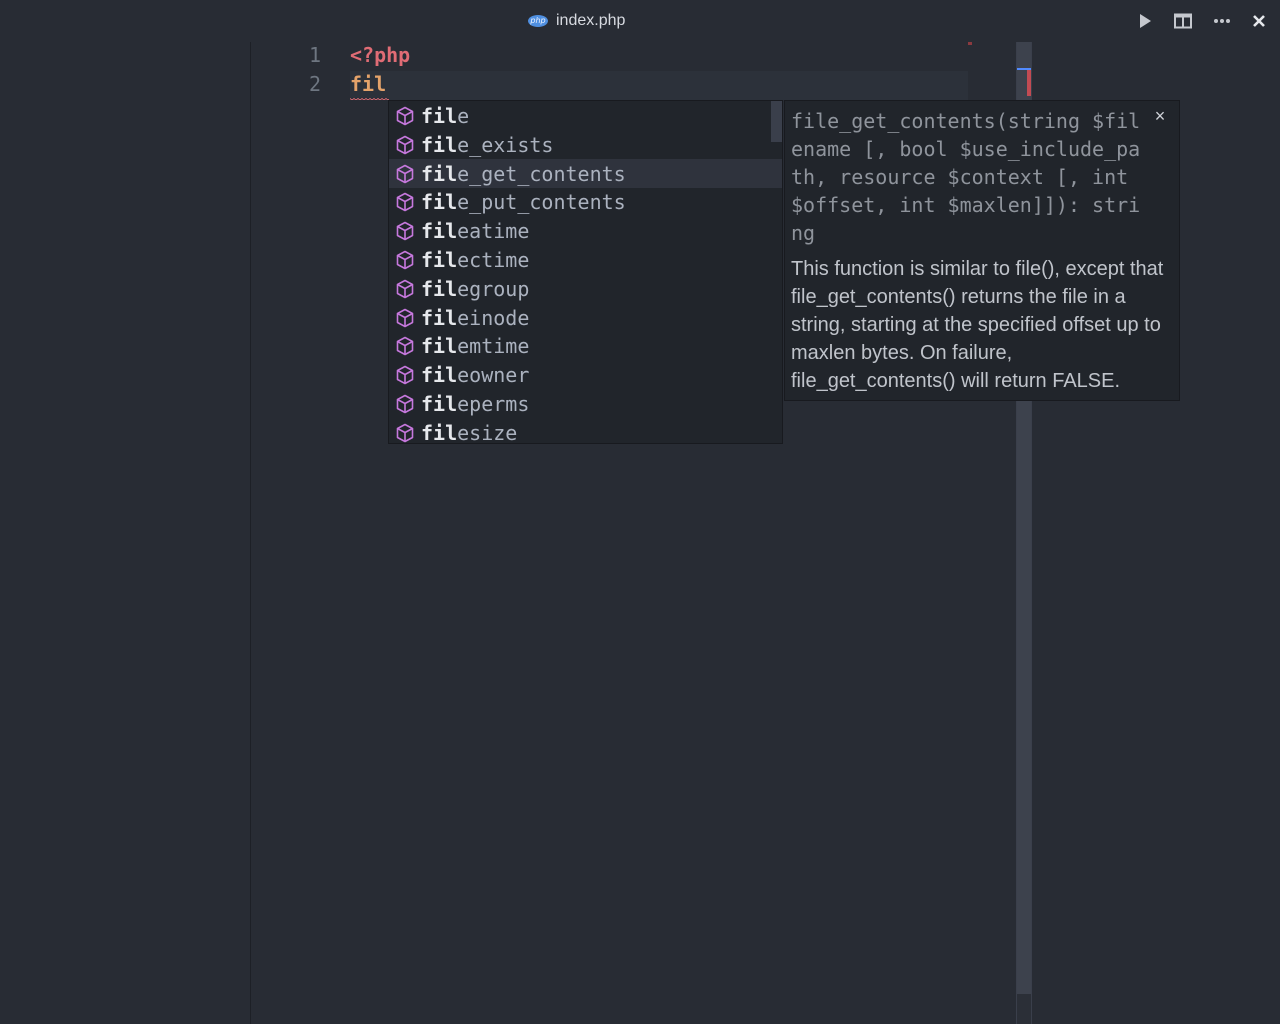 This screenshot has width=1280, height=1024. I want to click on suggestion-label: fileperms, so click(475, 404).